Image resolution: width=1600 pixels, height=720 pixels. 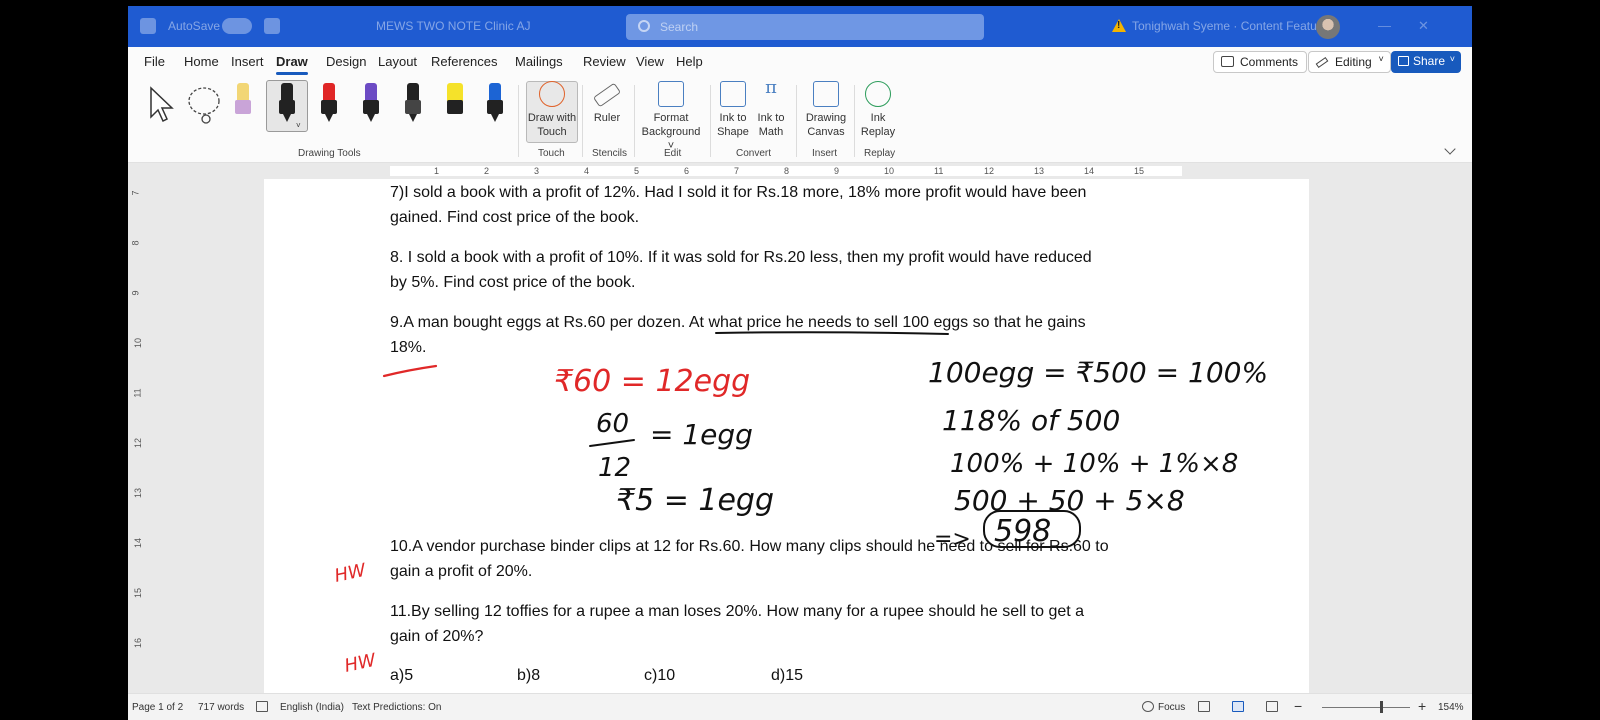 What do you see at coordinates (1272, 706) in the screenshot?
I see `web-layout-icon` at bounding box center [1272, 706].